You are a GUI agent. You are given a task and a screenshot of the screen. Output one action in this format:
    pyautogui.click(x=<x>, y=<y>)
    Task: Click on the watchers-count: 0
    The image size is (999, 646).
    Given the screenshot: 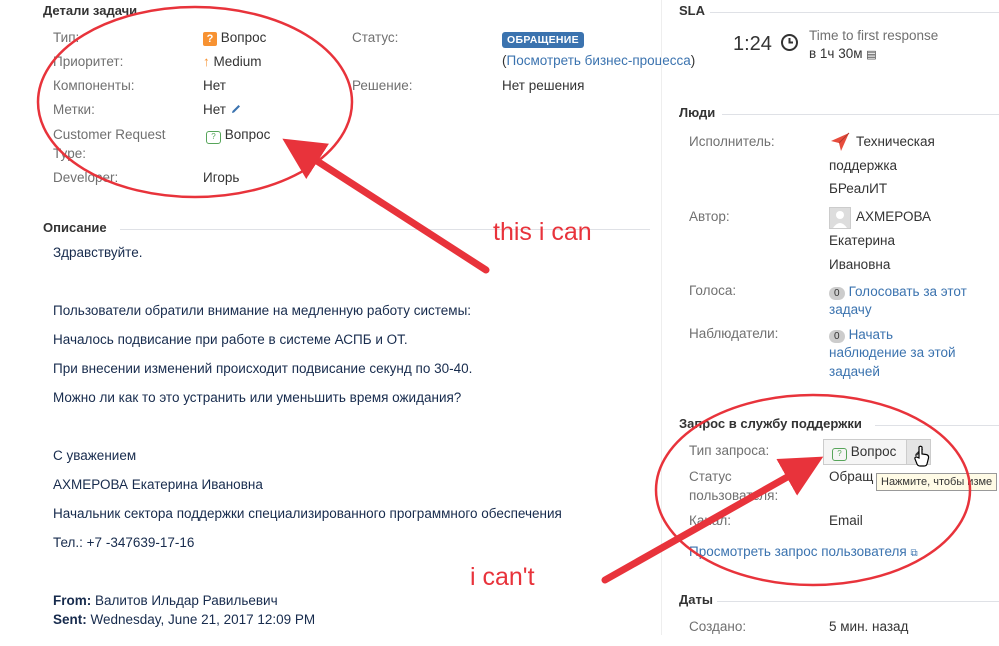 What is the action you would take?
    pyautogui.click(x=837, y=336)
    